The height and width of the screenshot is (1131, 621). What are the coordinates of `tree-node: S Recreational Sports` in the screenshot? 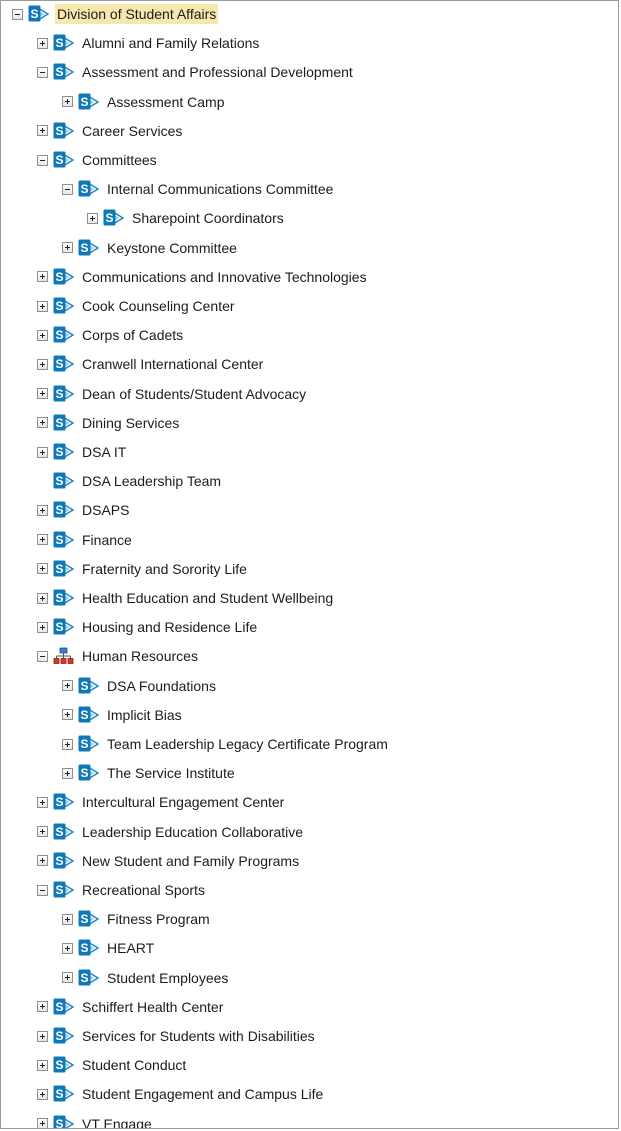 It's located at (122, 890).